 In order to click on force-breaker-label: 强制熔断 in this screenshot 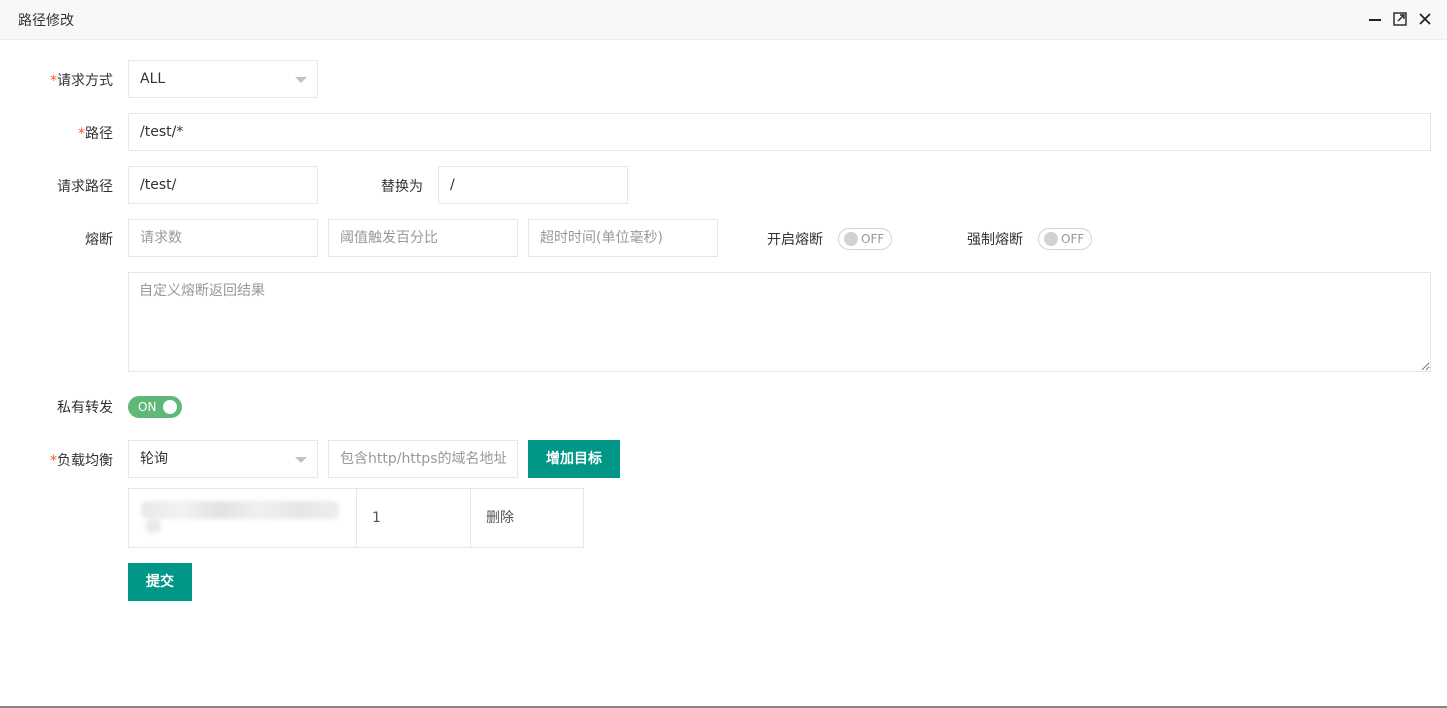, I will do `click(995, 240)`.